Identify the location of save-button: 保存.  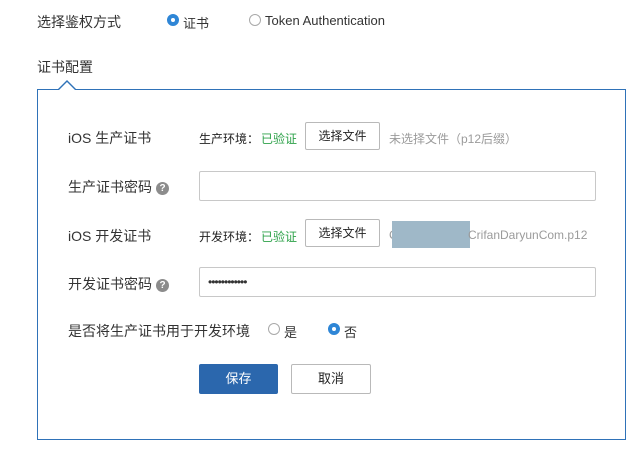
(238, 379).